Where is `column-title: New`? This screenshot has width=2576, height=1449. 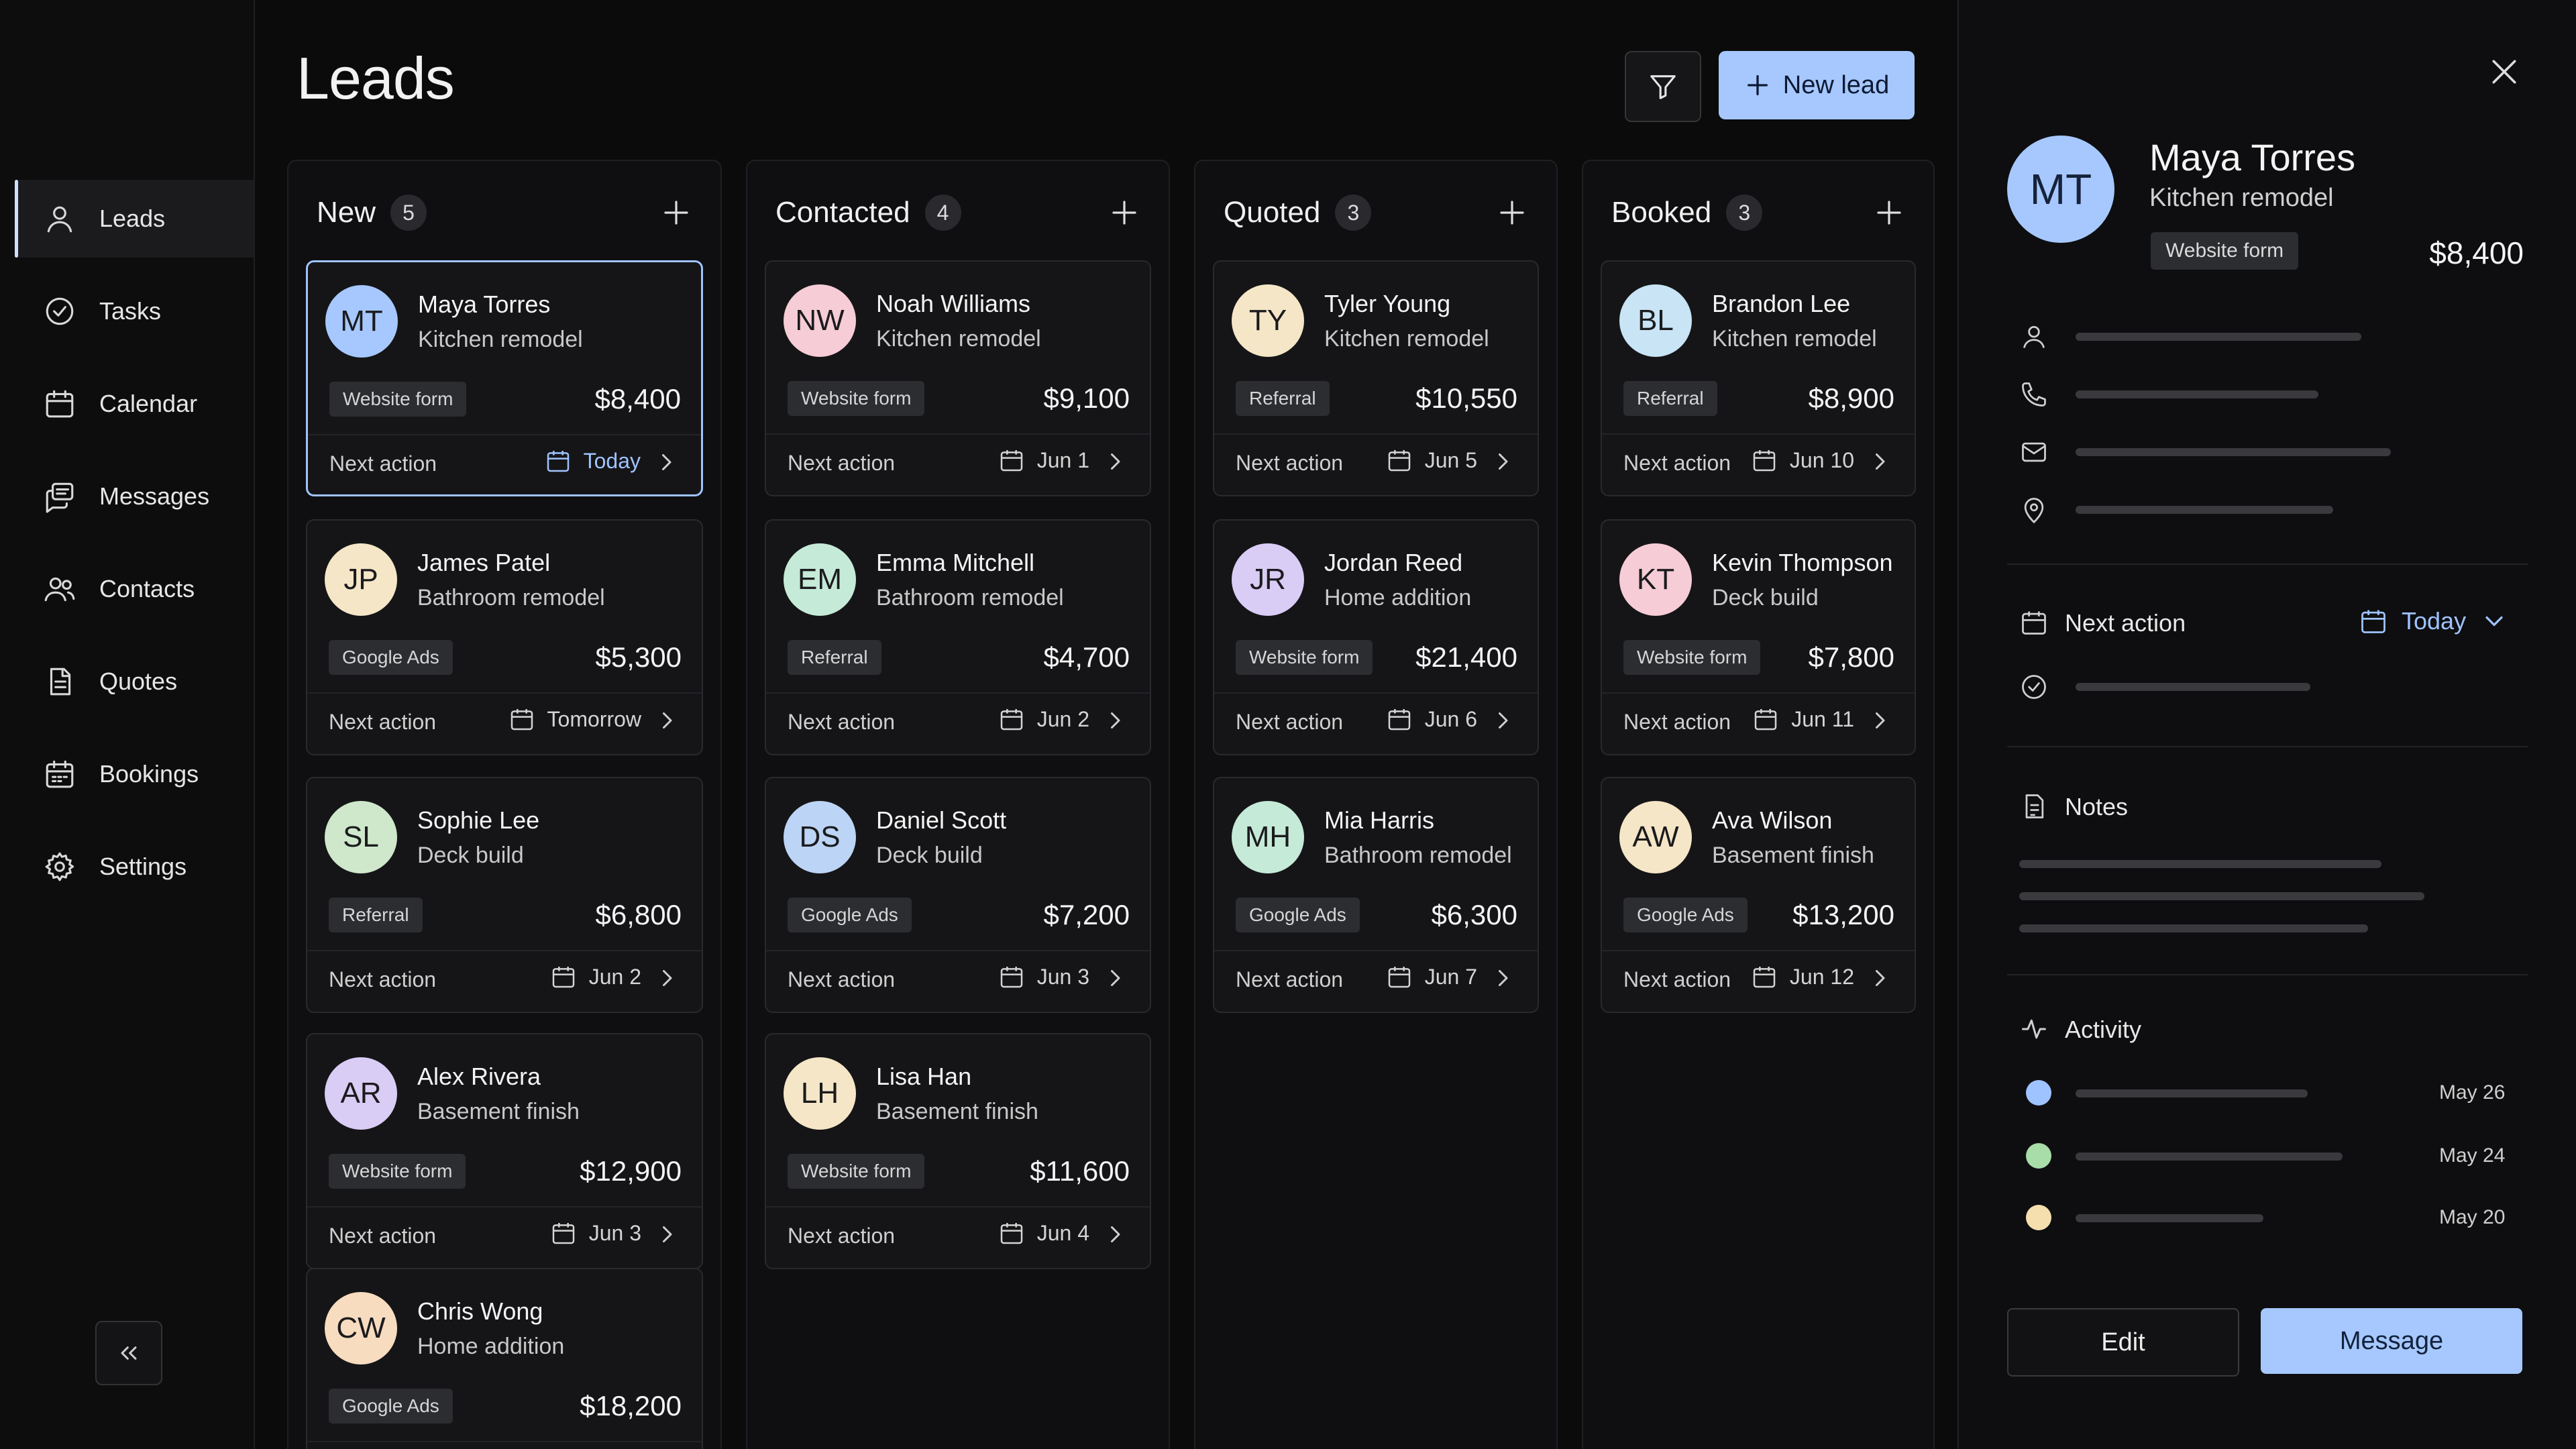 column-title: New is located at coordinates (346, 212).